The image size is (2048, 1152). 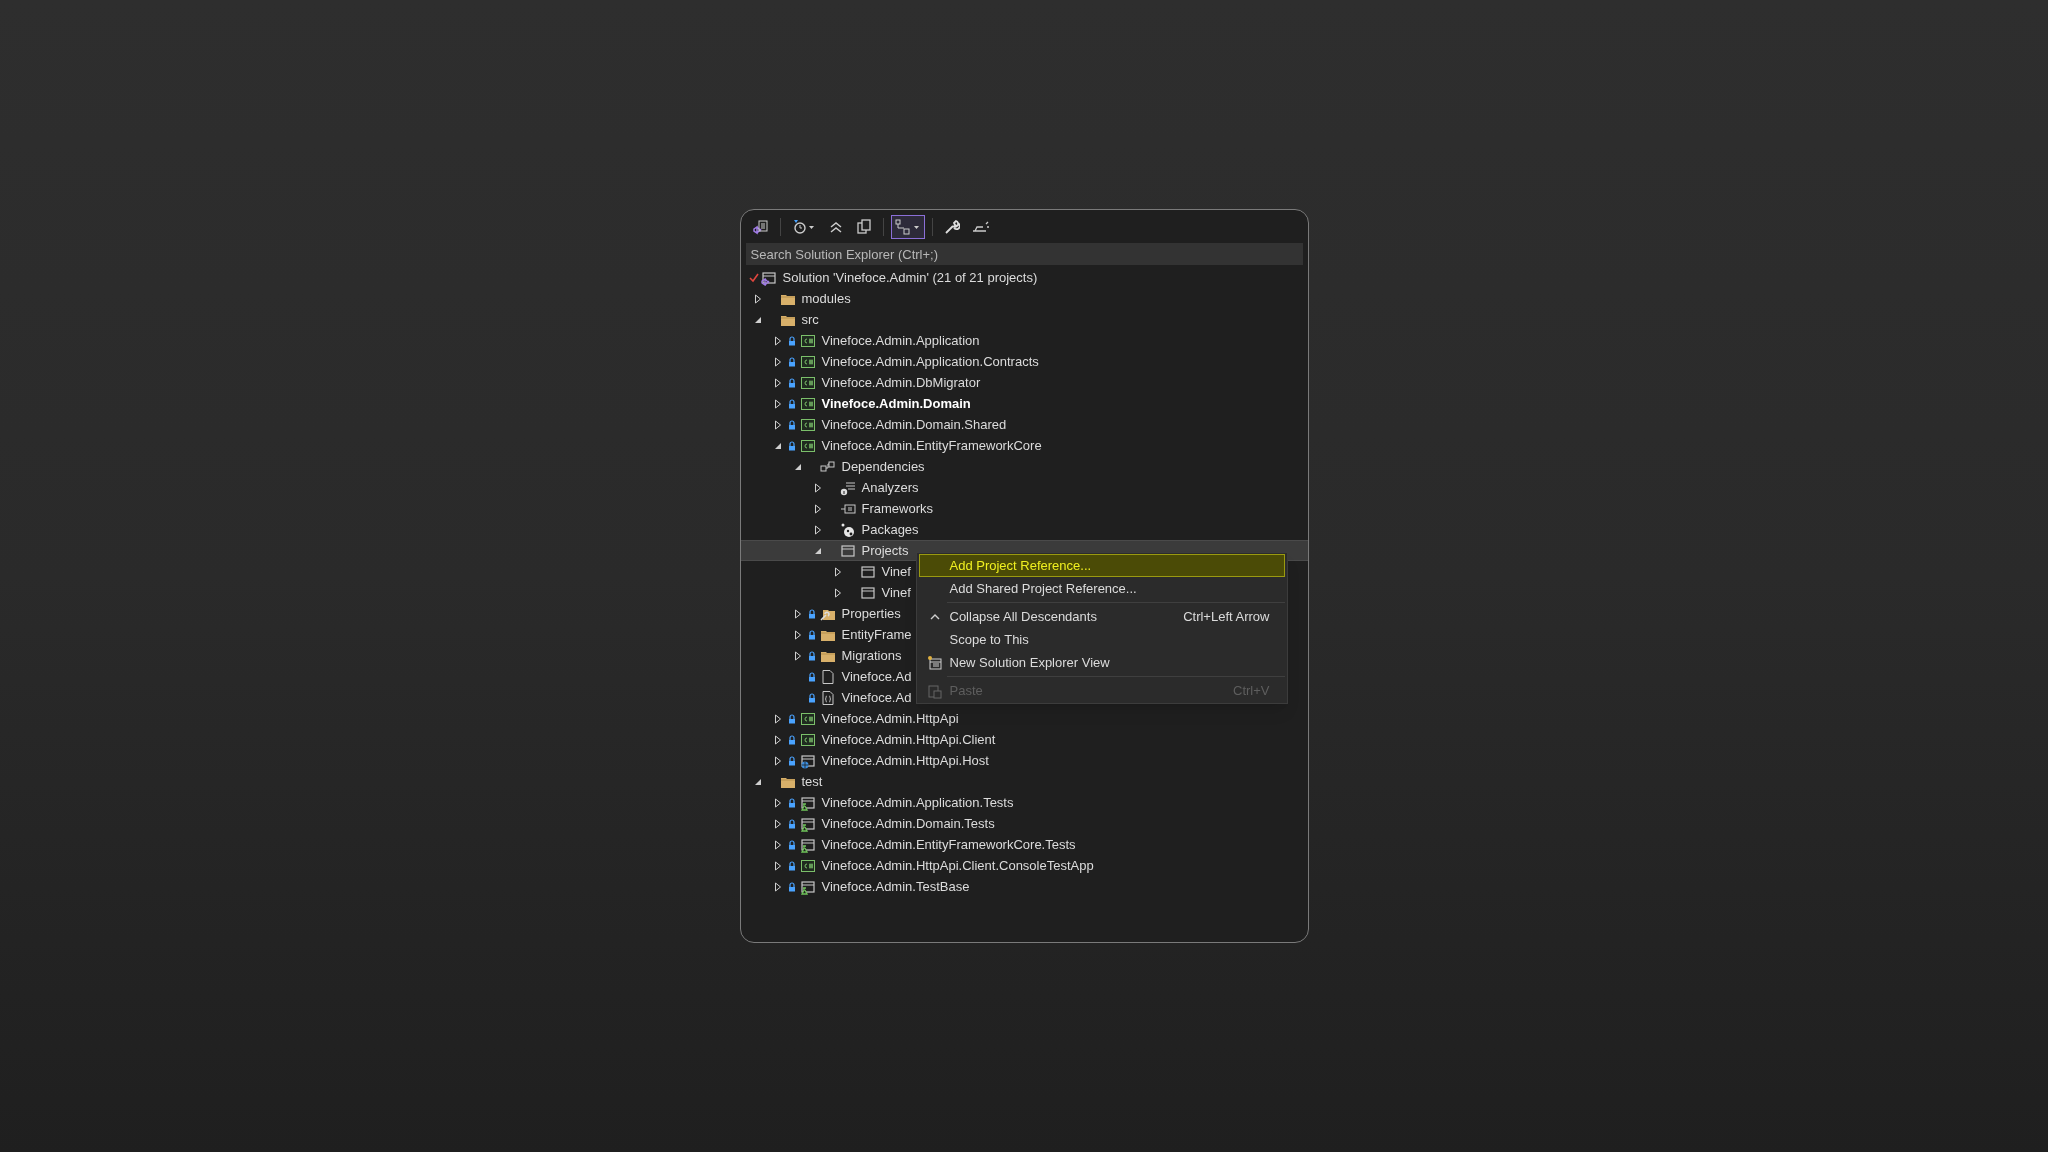 What do you see at coordinates (826, 298) in the screenshot?
I see `tree-item-label: modules` at bounding box center [826, 298].